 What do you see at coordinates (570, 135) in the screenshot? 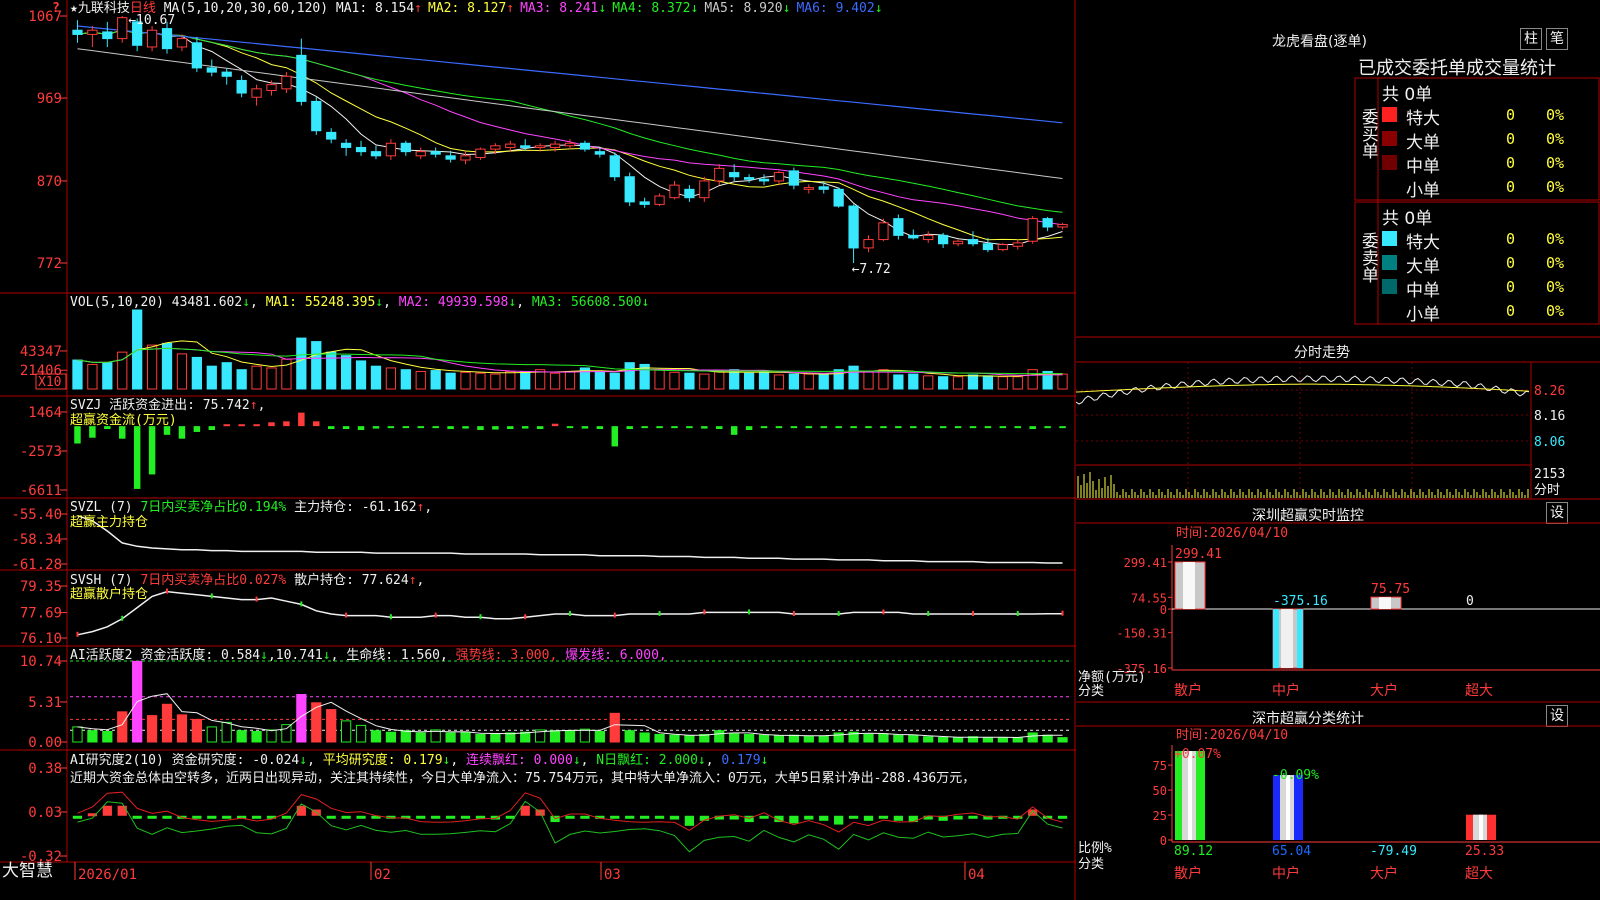
I see `ma10-line` at bounding box center [570, 135].